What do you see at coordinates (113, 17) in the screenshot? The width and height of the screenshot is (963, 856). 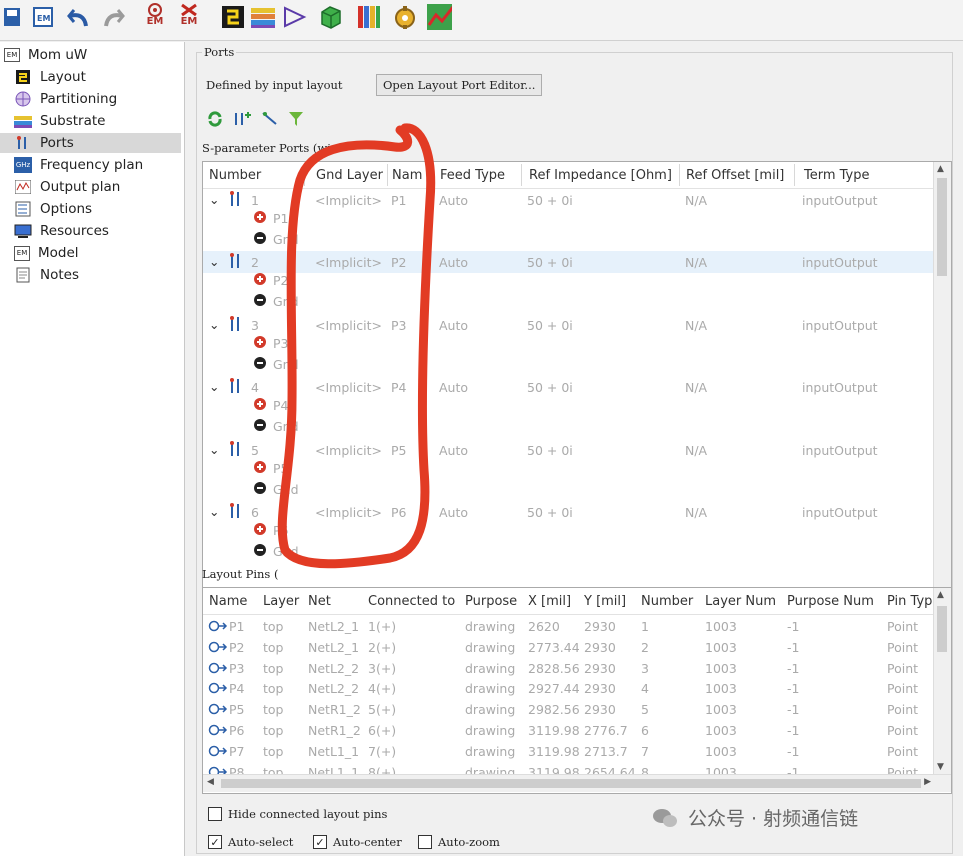 I see `redo-icon` at bounding box center [113, 17].